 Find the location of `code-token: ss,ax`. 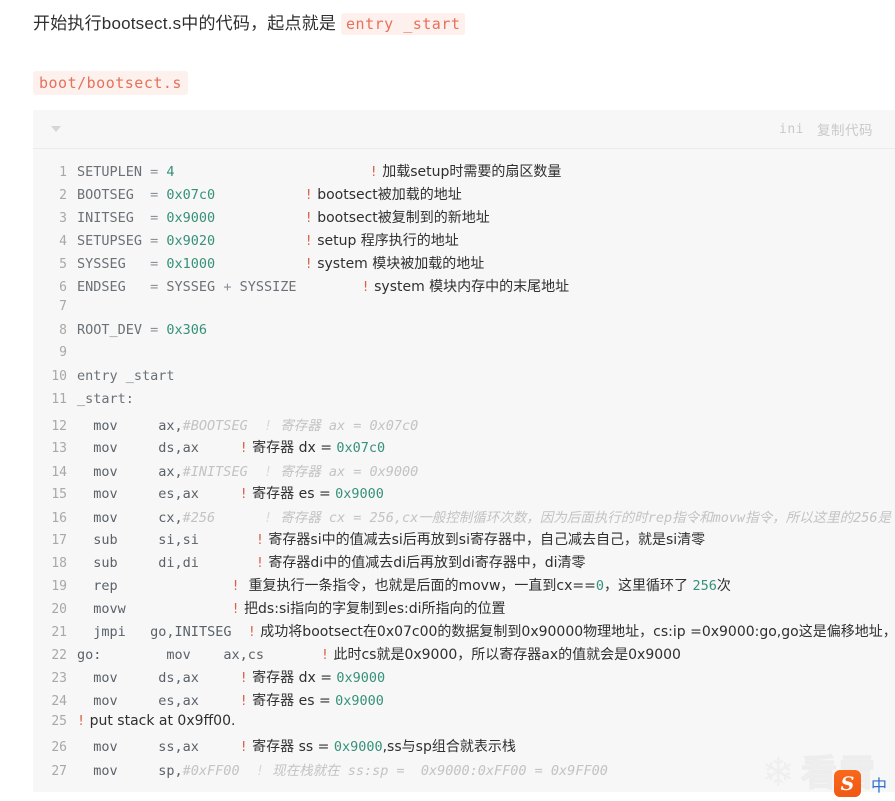

code-token: ss,ax is located at coordinates (178, 747).